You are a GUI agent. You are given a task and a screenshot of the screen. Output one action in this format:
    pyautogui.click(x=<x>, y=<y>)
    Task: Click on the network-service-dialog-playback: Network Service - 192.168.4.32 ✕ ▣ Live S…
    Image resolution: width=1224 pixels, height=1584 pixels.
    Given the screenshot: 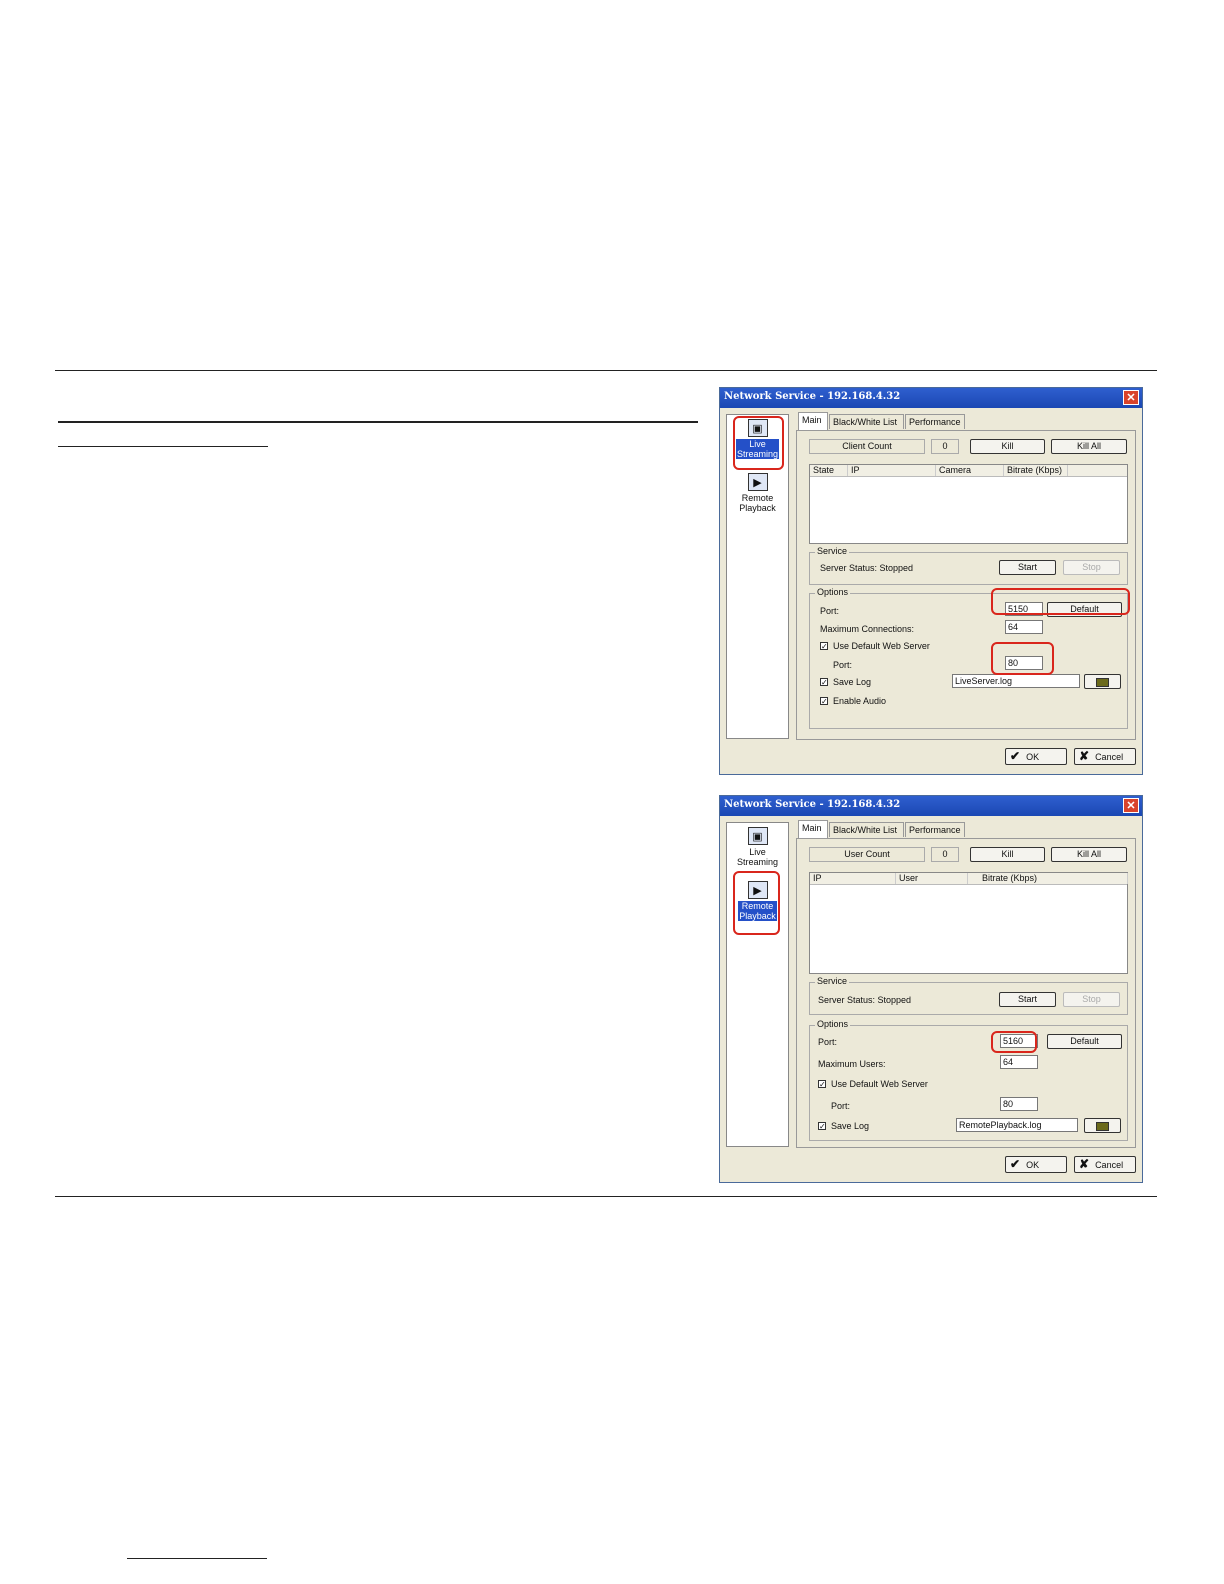 What is the action you would take?
    pyautogui.click(x=931, y=989)
    